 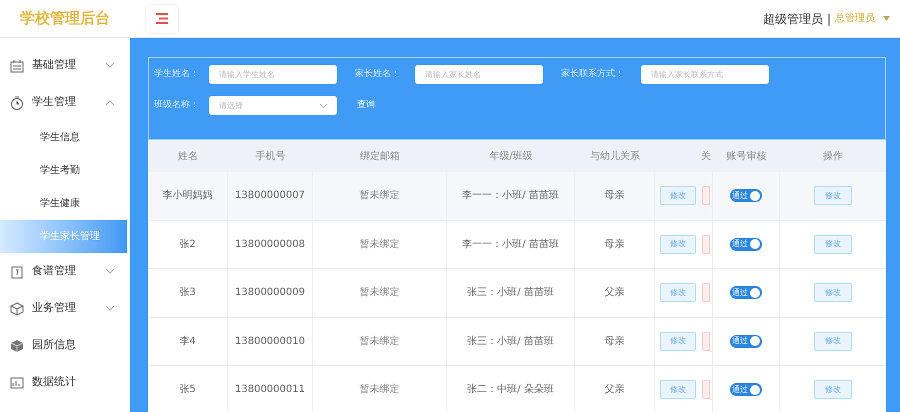 I want to click on field-label: 家长姓名：, so click(x=378, y=74).